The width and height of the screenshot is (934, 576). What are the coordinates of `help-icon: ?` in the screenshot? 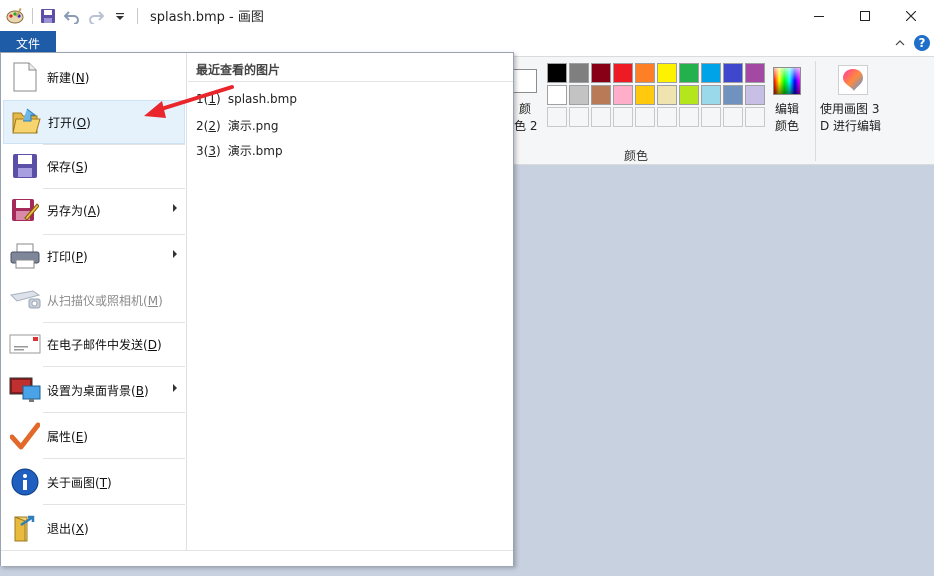 It's located at (922, 43).